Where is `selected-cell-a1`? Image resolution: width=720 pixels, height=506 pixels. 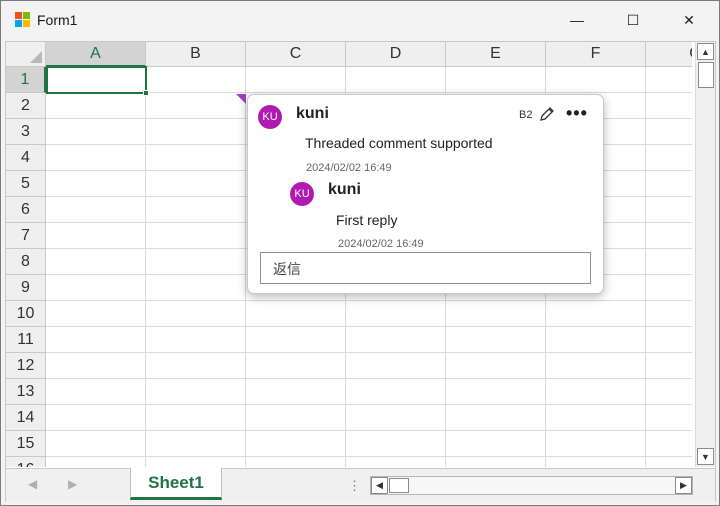 selected-cell-a1 is located at coordinates (96, 80).